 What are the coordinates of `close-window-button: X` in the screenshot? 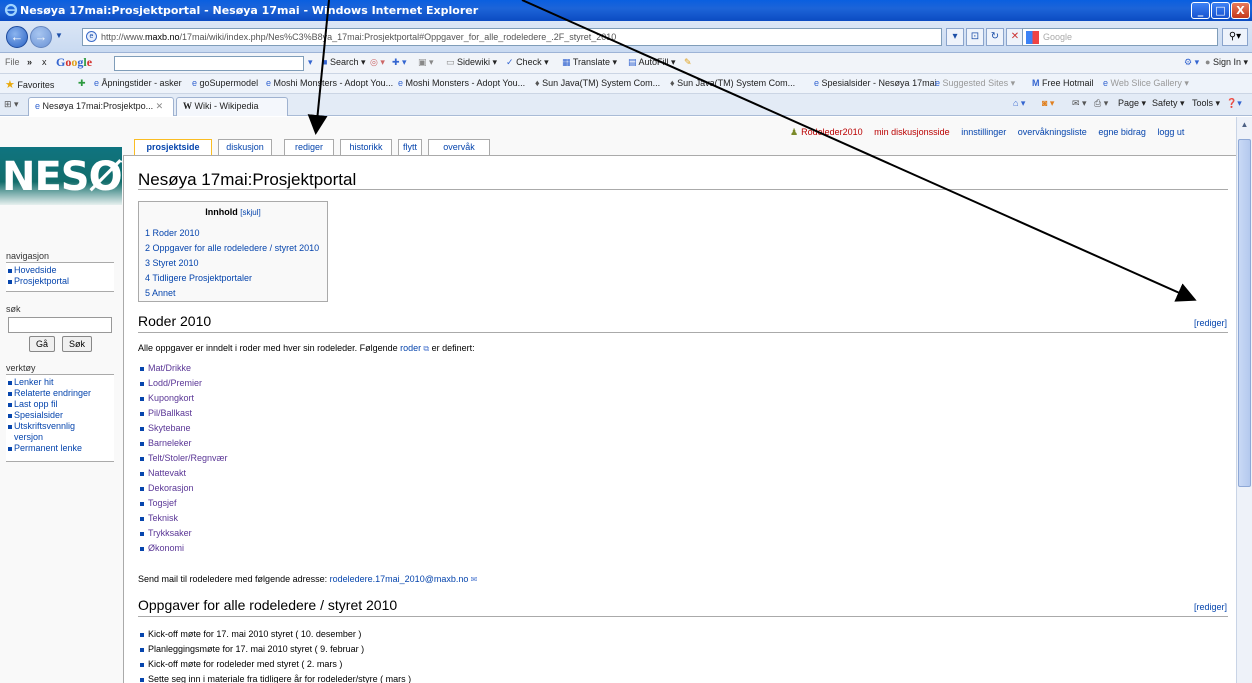 It's located at (1240, 10).